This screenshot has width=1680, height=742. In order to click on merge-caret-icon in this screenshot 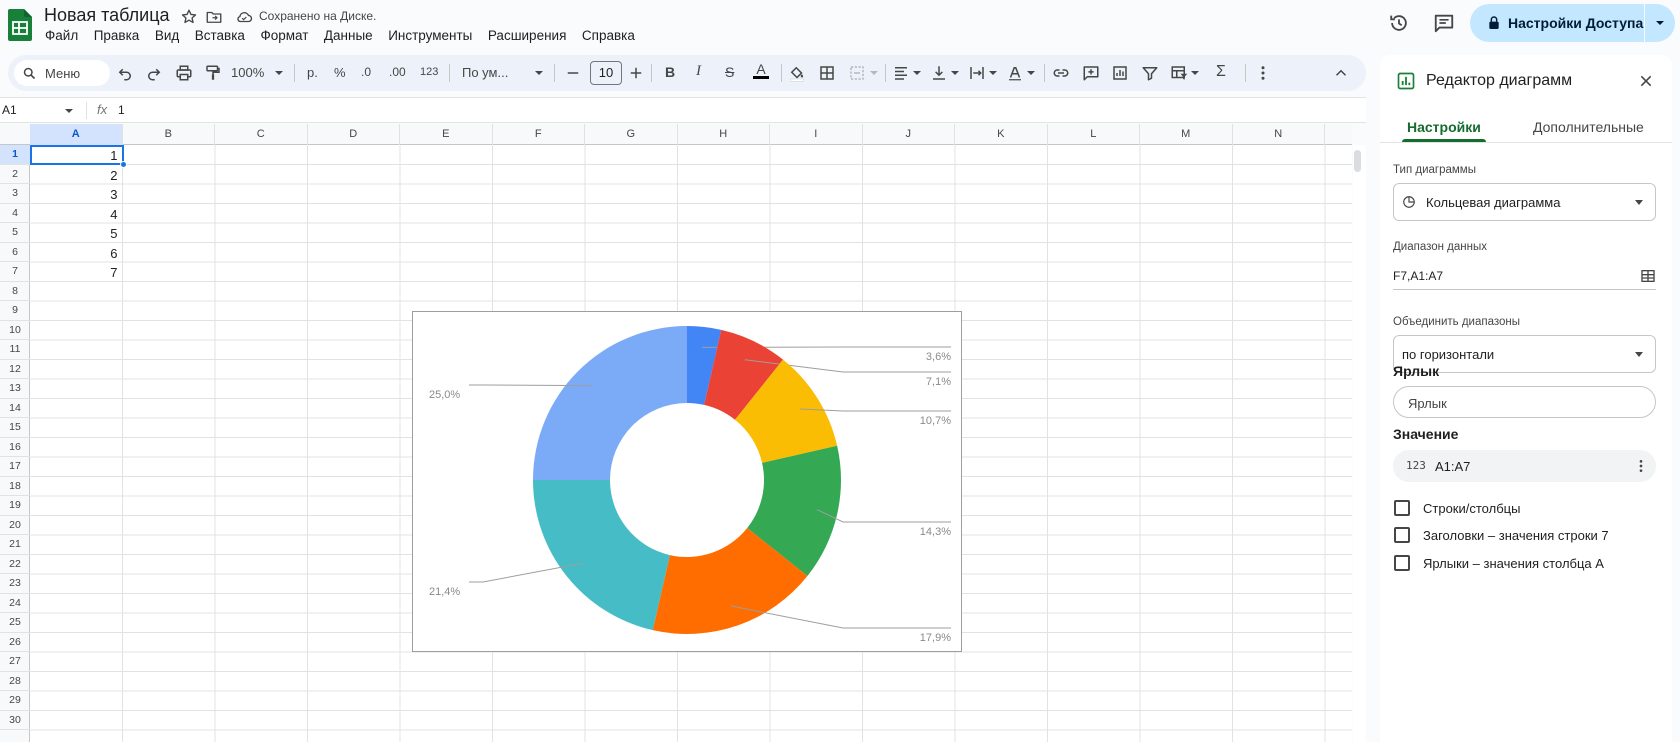, I will do `click(874, 73)`.